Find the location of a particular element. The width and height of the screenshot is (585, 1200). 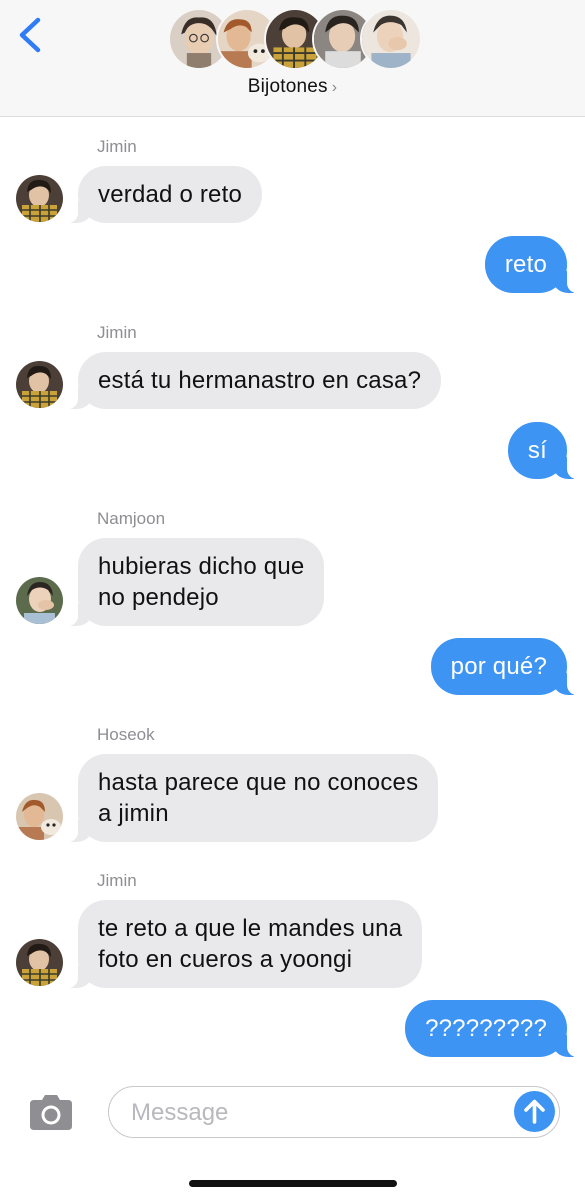

message-bubble-outgoing: sí is located at coordinates (543, 450).